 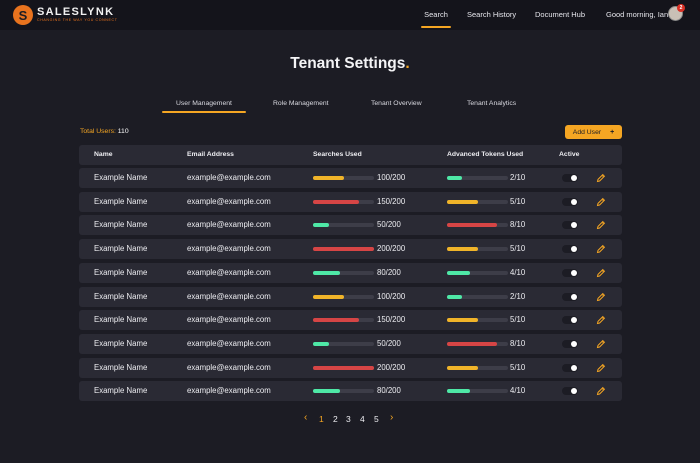 What do you see at coordinates (348, 419) in the screenshot?
I see `page-3: 3` at bounding box center [348, 419].